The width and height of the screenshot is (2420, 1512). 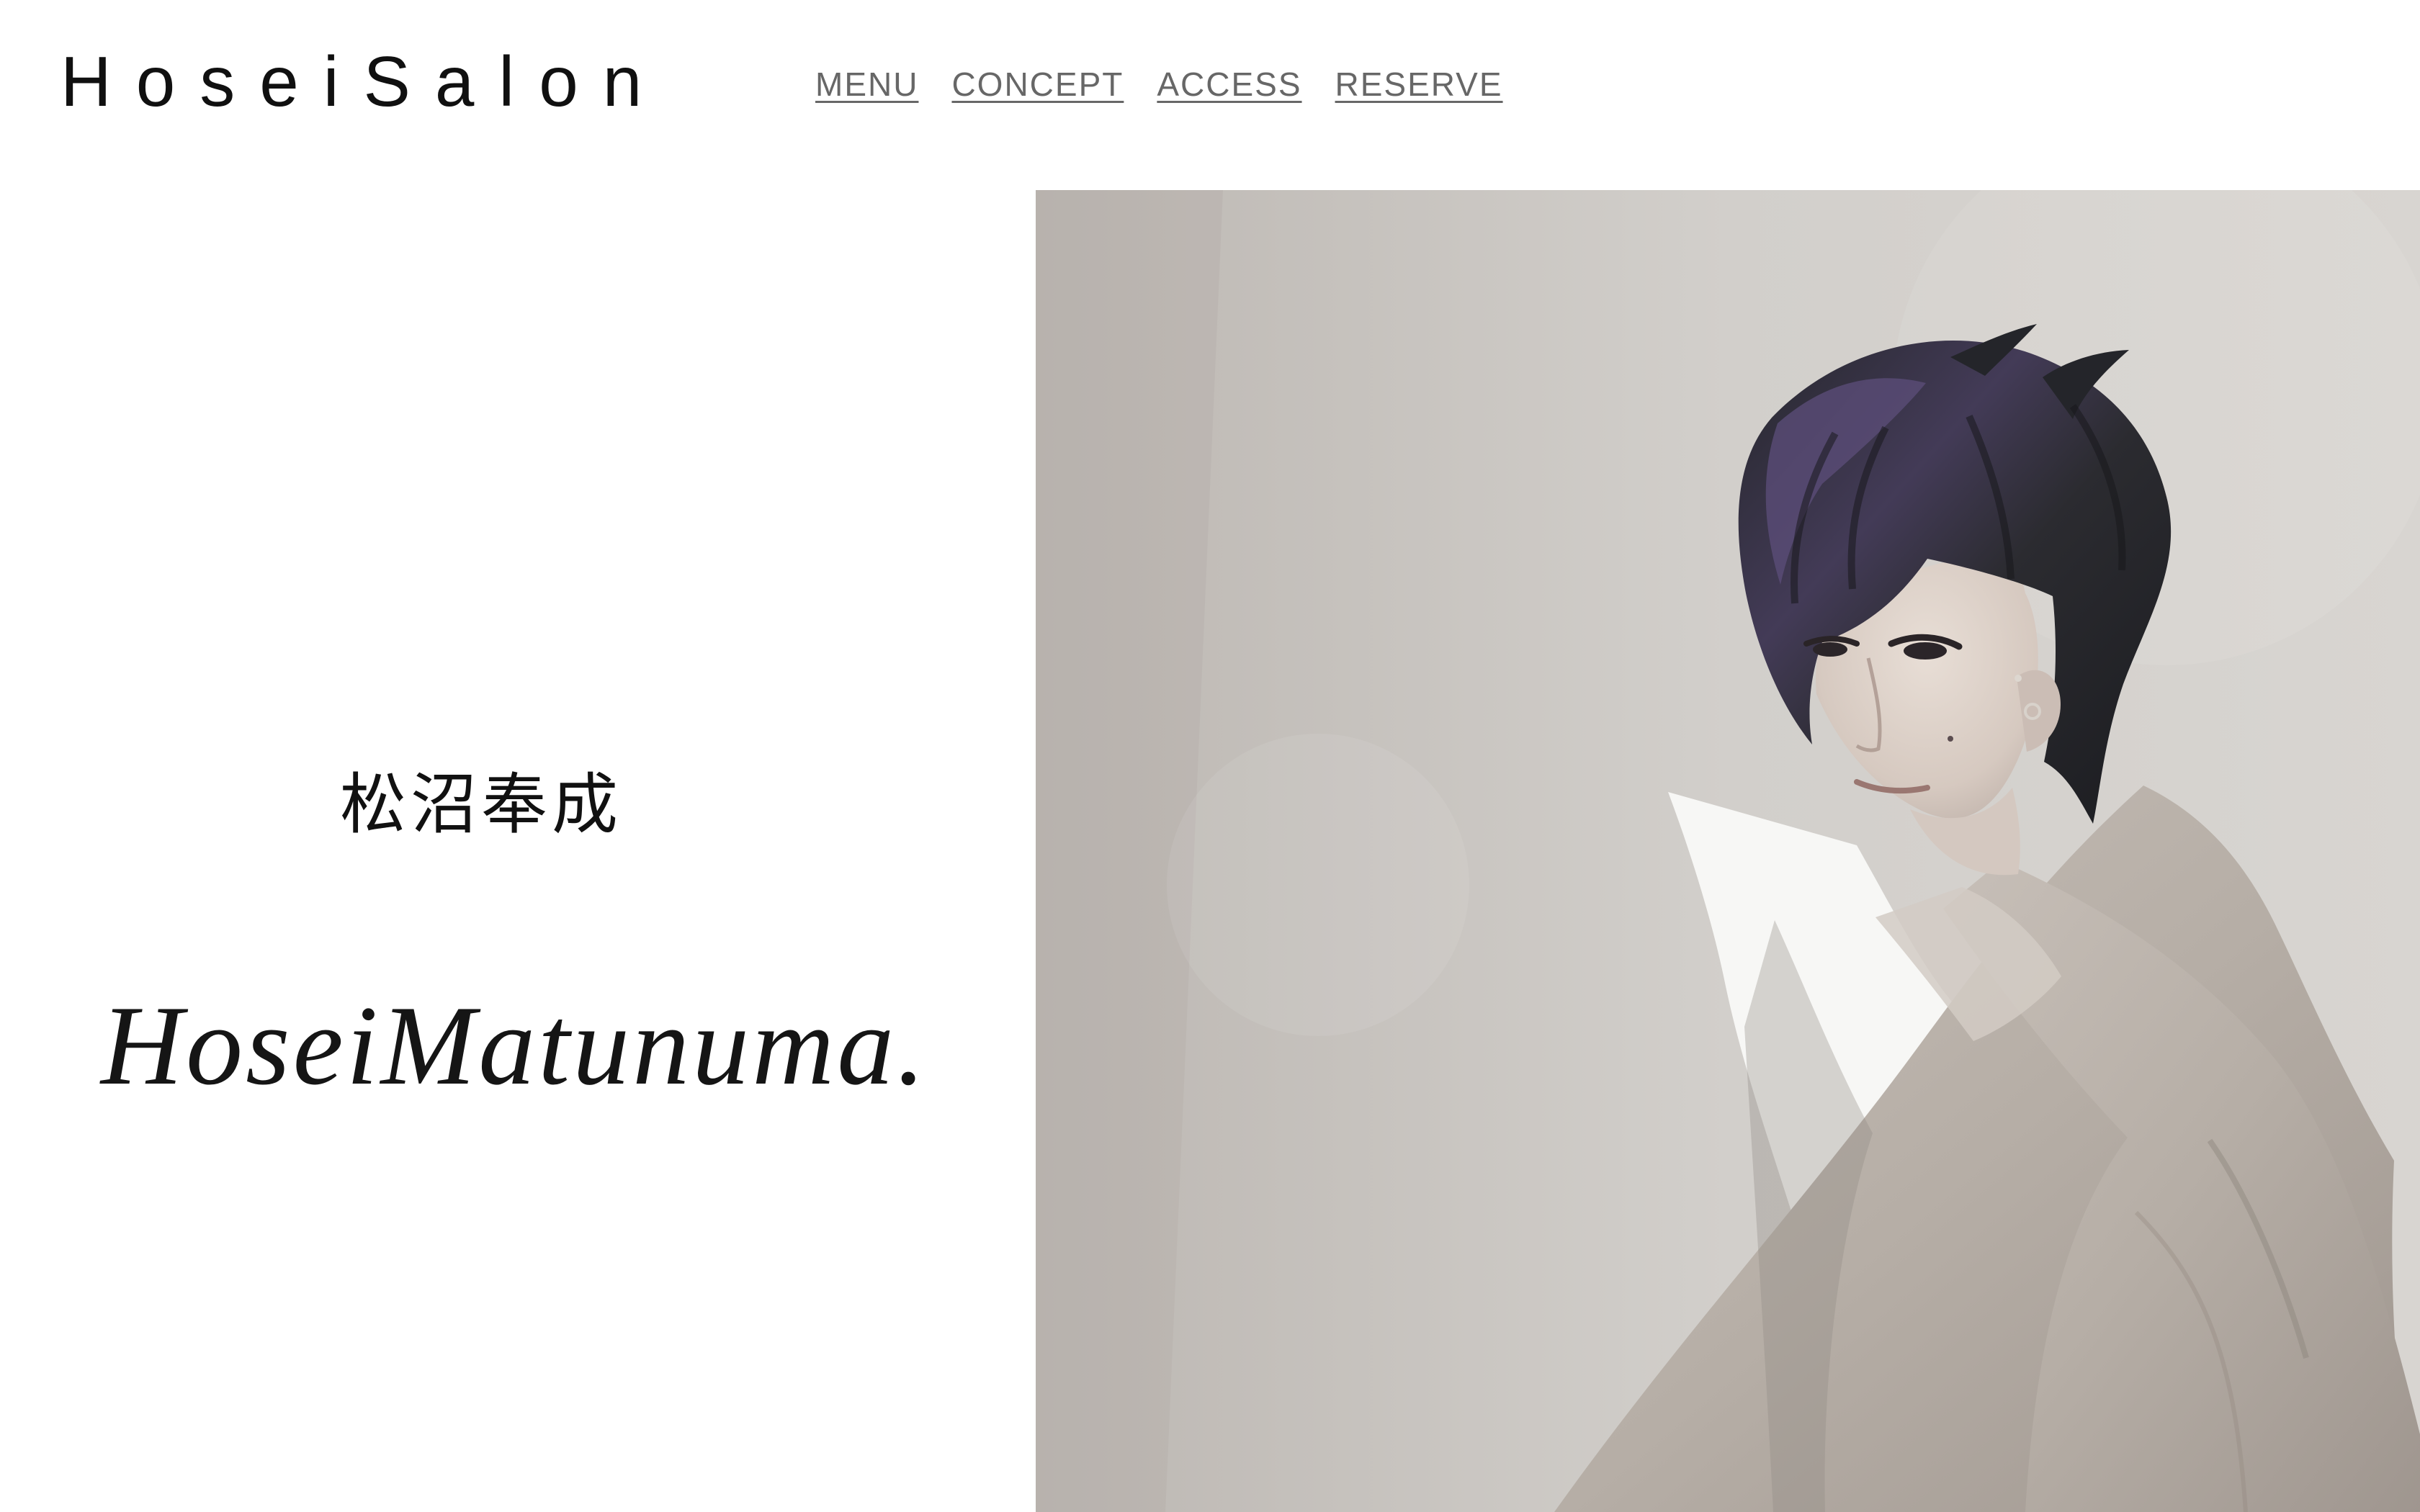 I want to click on nav-link-access: ACCESS, so click(x=1229, y=84).